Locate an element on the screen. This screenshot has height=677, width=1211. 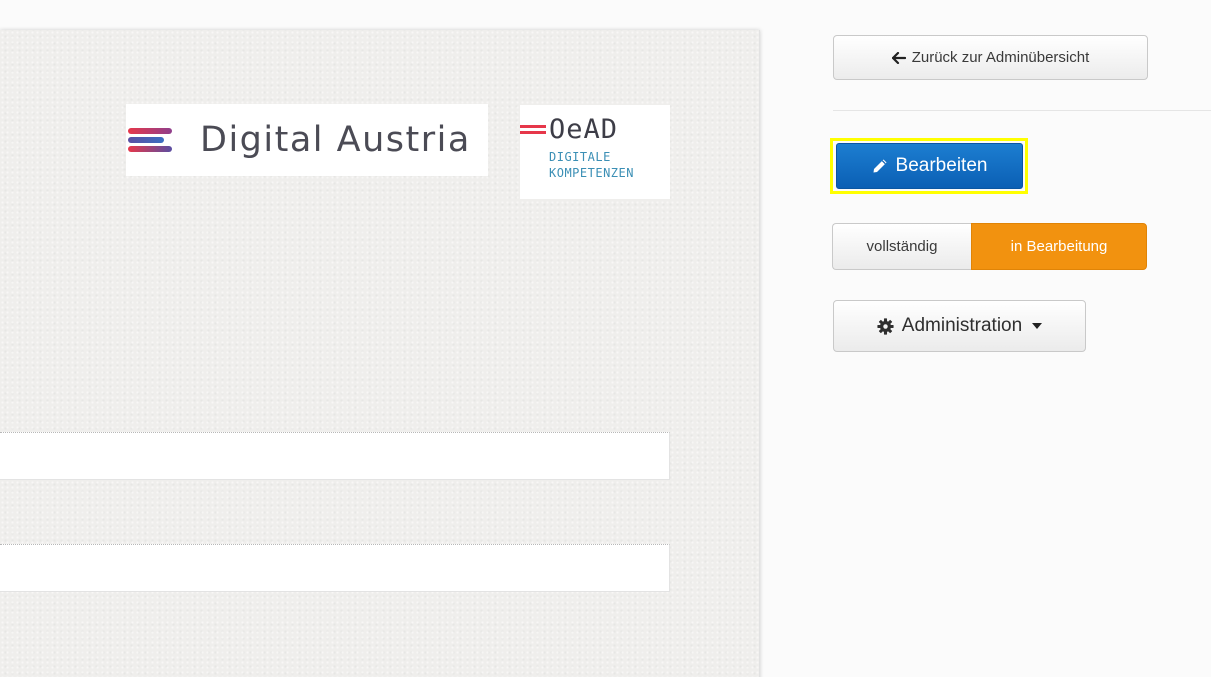
digital-austria-logo: Digital Austria is located at coordinates (307, 140).